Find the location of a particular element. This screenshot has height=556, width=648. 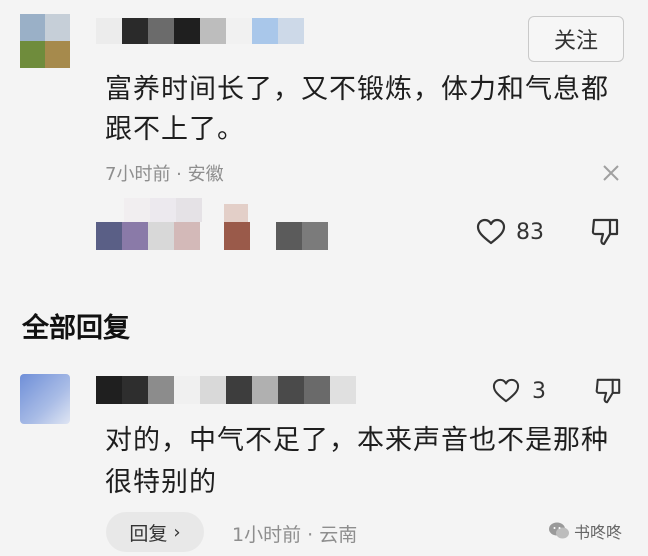

comment-meta: 7小时前 · 安徽 is located at coordinates (164, 174).